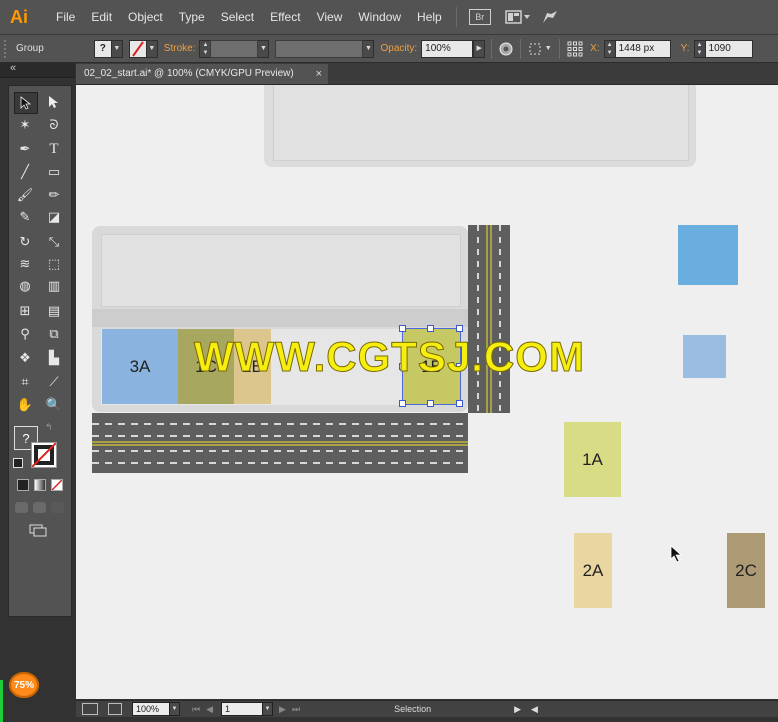 The height and width of the screenshot is (722, 778). I want to click on zoom-dropdown: ▼, so click(175, 709).